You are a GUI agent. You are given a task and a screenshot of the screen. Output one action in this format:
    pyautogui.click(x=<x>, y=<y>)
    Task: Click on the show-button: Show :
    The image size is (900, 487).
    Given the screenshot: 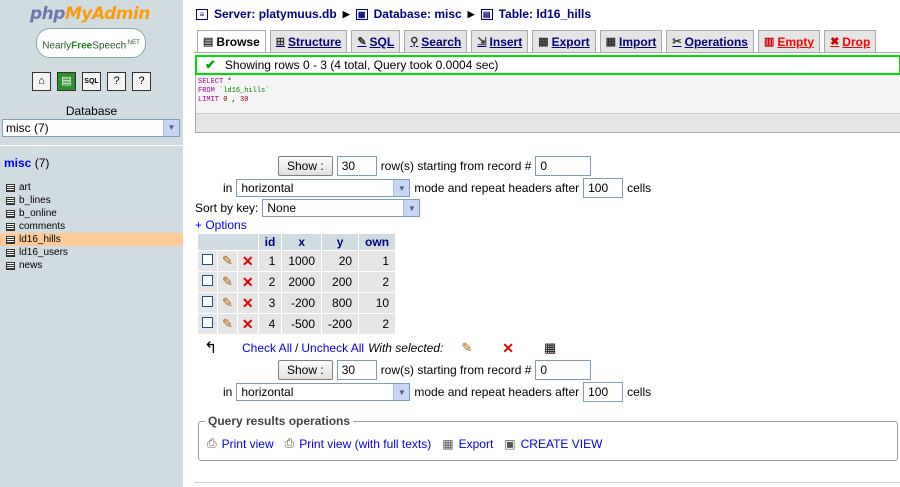 What is the action you would take?
    pyautogui.click(x=305, y=166)
    